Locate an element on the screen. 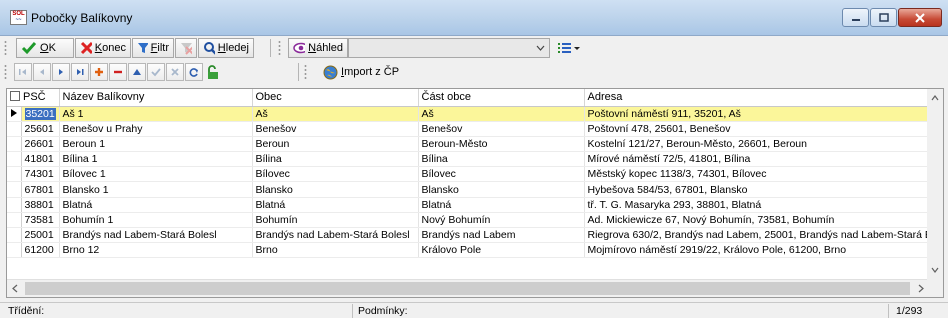  close-button is located at coordinates (920, 17).